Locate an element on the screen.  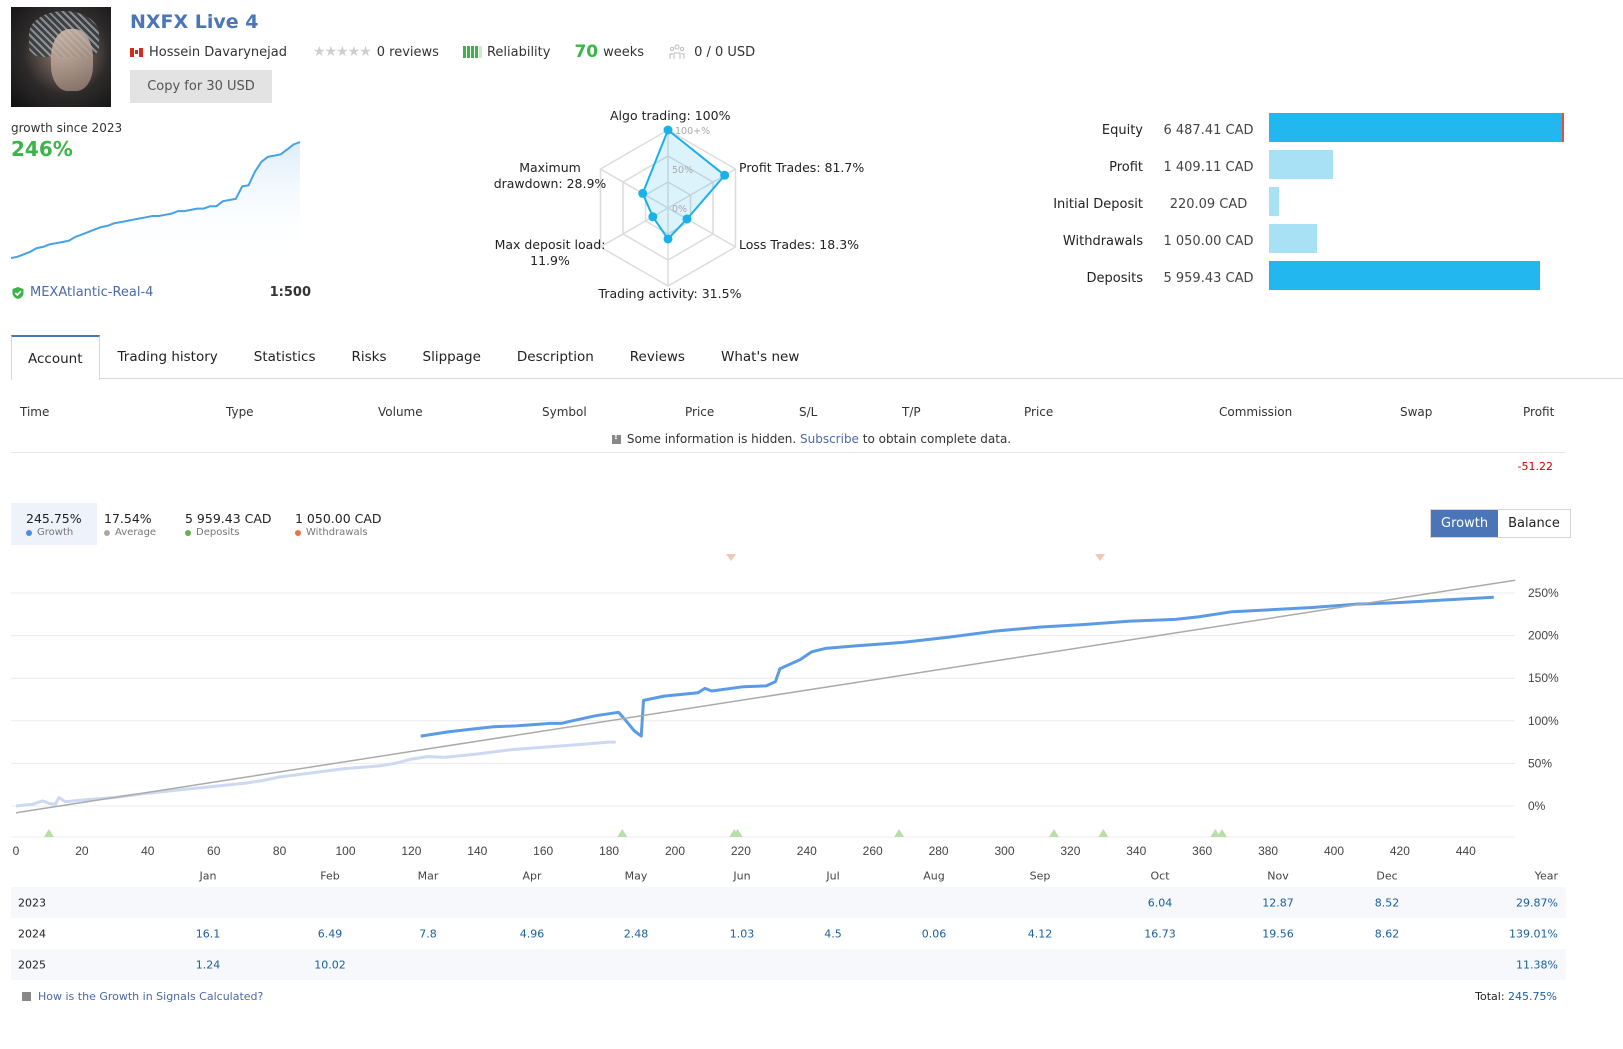
stat-legend: Growth is located at coordinates (54, 532).